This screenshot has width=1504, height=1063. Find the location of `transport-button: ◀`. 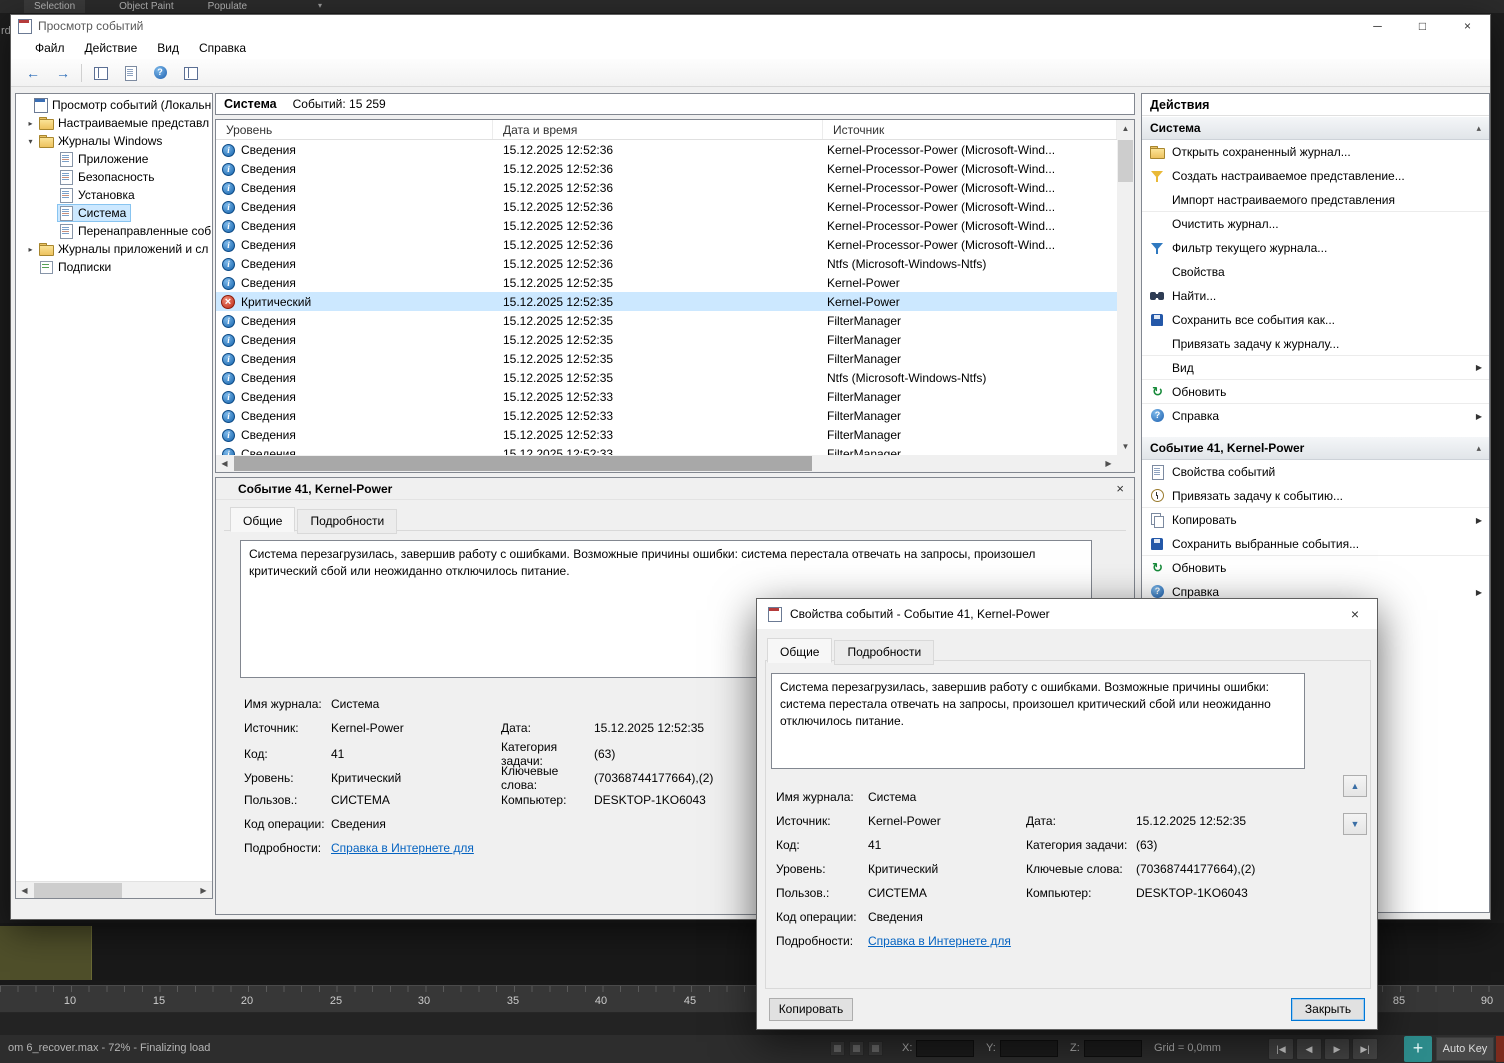

transport-button: ◀ is located at coordinates (1309, 1049).